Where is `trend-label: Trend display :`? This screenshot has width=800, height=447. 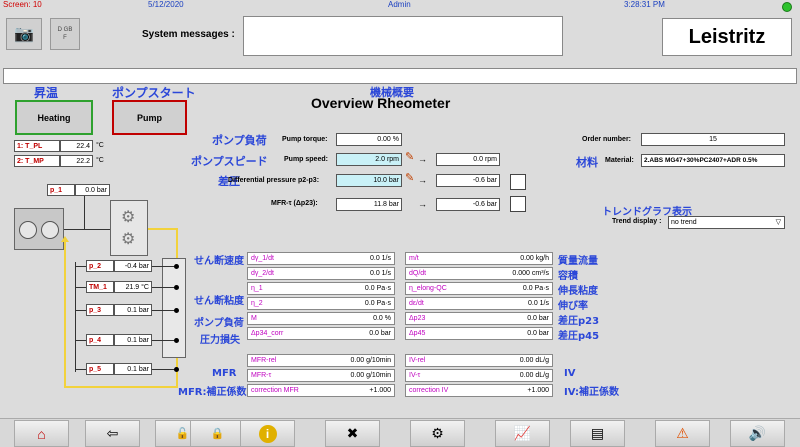 trend-label: Trend display : is located at coordinates (637, 221).